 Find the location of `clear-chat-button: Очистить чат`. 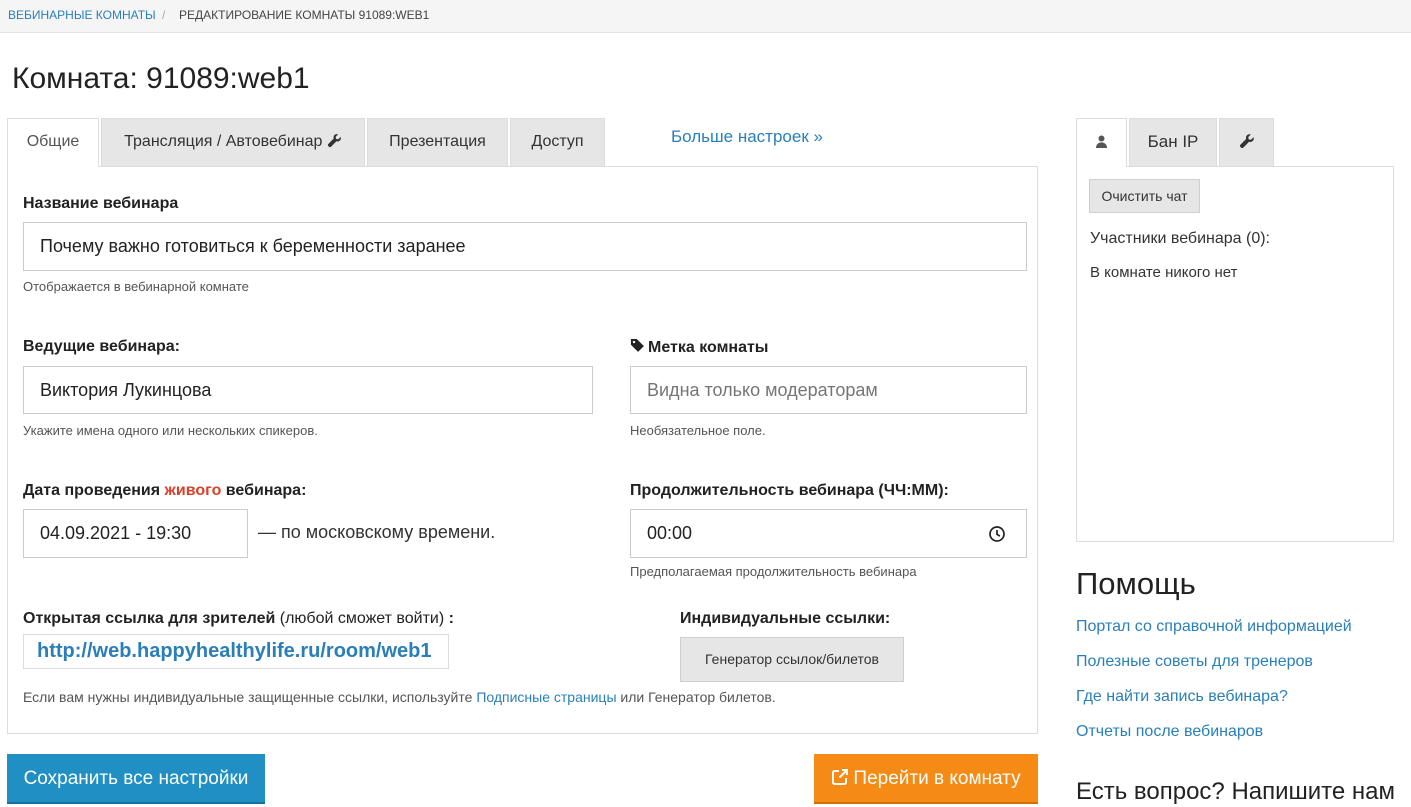

clear-chat-button: Очистить чат is located at coordinates (1144, 196).